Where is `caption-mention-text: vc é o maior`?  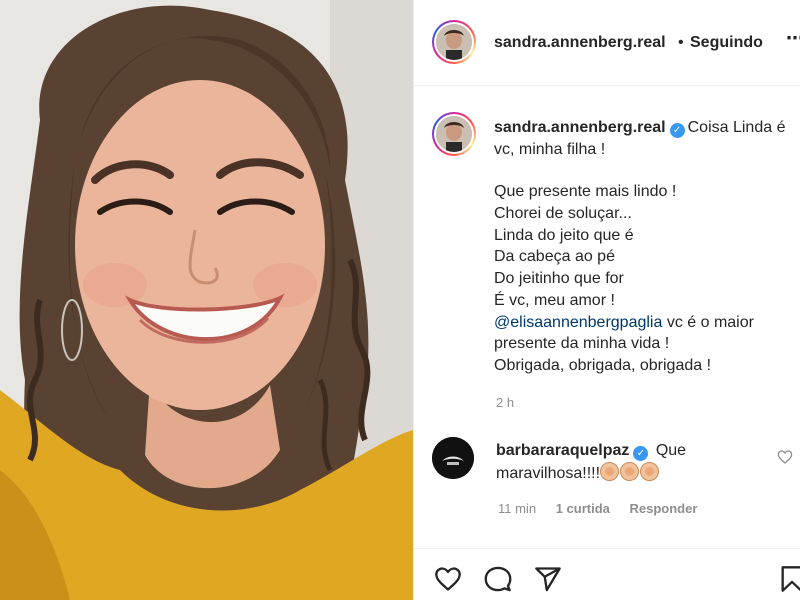 caption-mention-text: vc é o maior is located at coordinates (708, 322).